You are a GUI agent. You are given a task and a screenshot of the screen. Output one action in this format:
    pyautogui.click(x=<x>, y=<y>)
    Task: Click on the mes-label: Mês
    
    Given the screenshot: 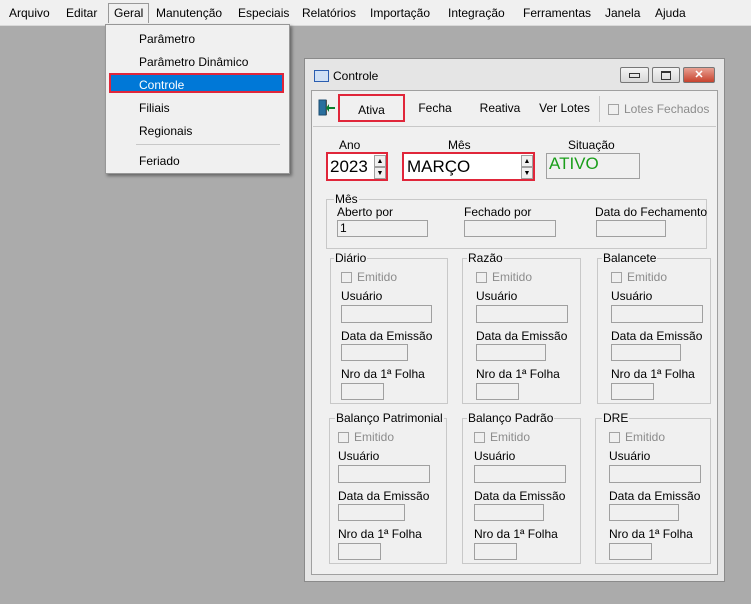 What is the action you would take?
    pyautogui.click(x=459, y=145)
    